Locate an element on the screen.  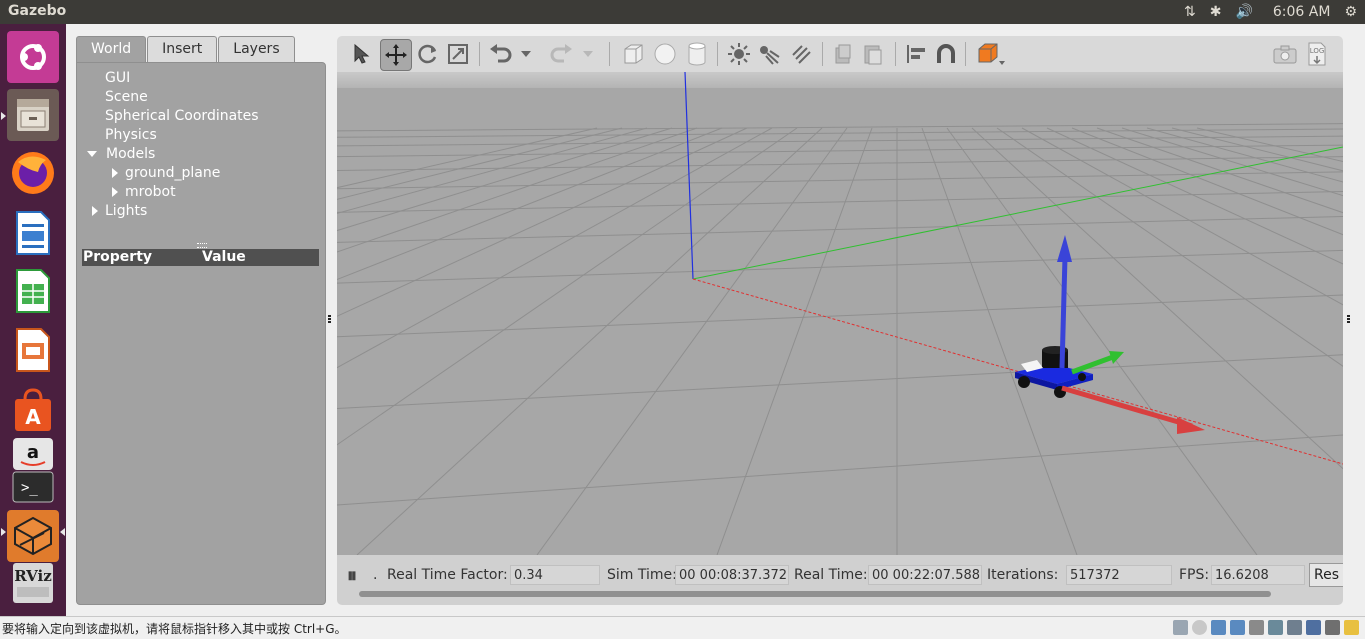
usb-icon is located at coordinates (1294, 627).